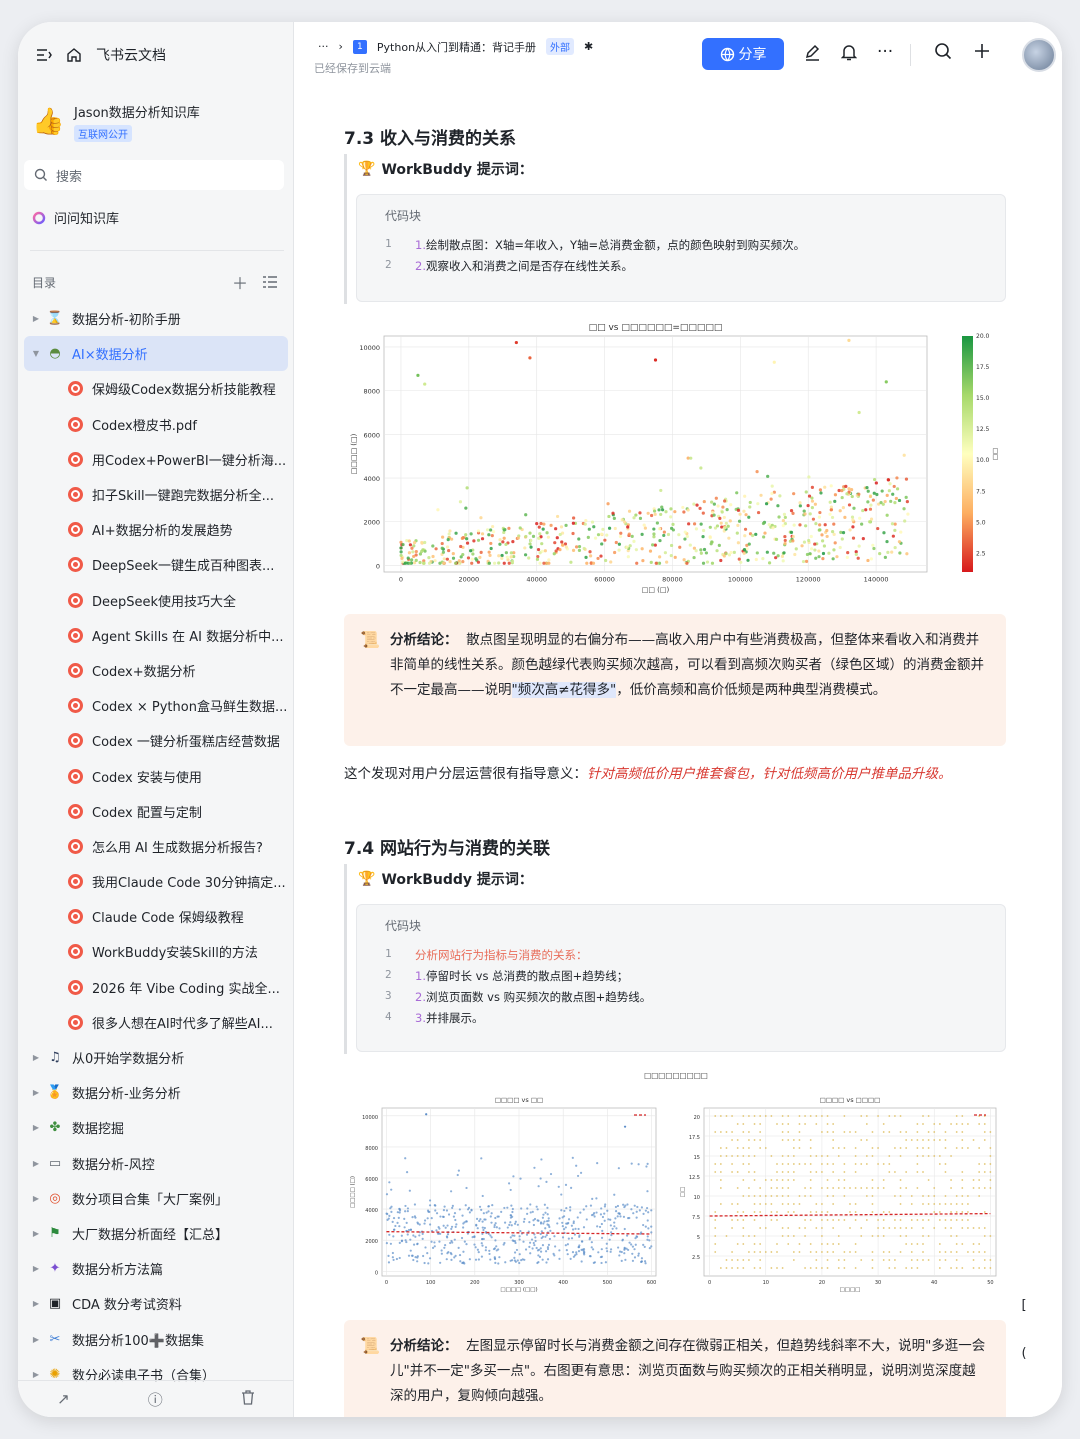 The image size is (1080, 1439). I want to click on breadcrumb-more-icon: ···, so click(323, 46).